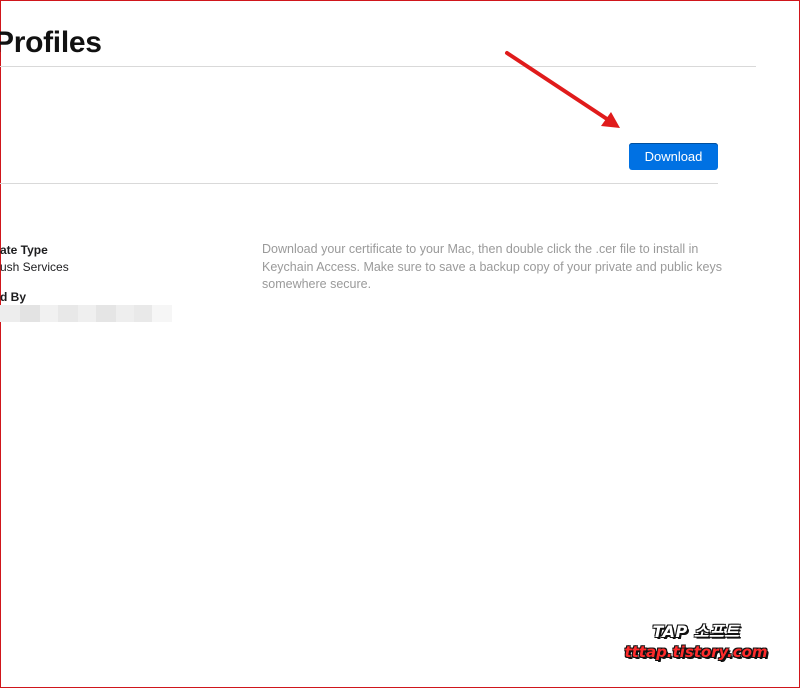 The height and width of the screenshot is (688, 800). What do you see at coordinates (696, 631) in the screenshot?
I see `watermark-line1: TAP 소프트` at bounding box center [696, 631].